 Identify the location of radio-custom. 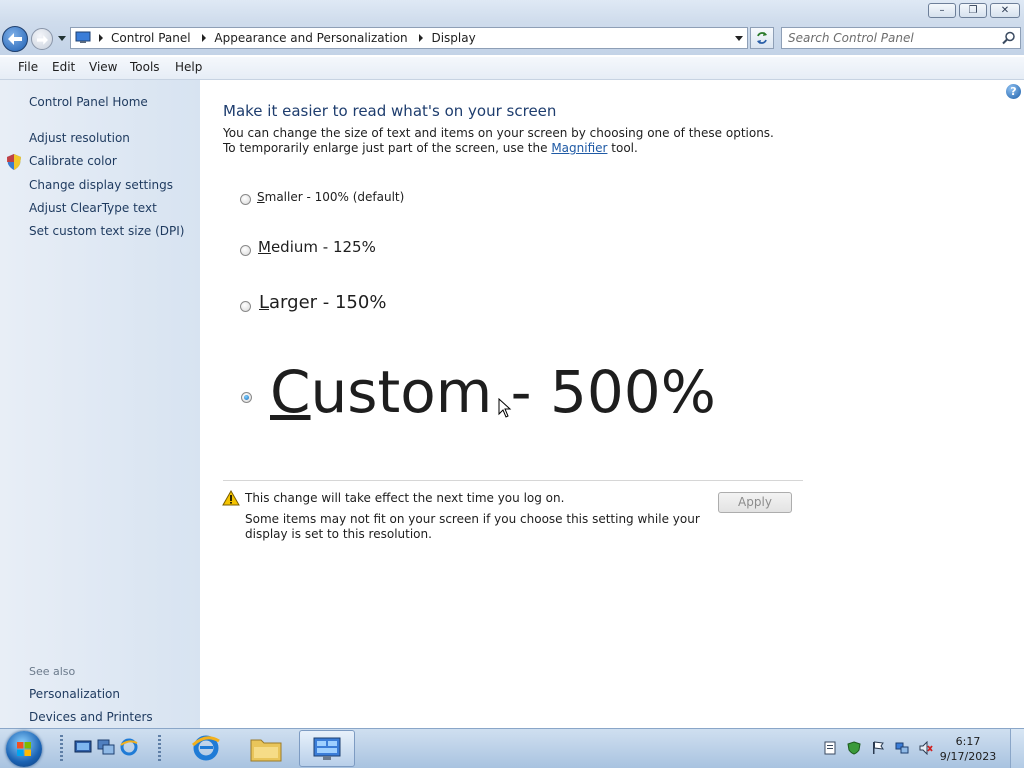
(246, 397).